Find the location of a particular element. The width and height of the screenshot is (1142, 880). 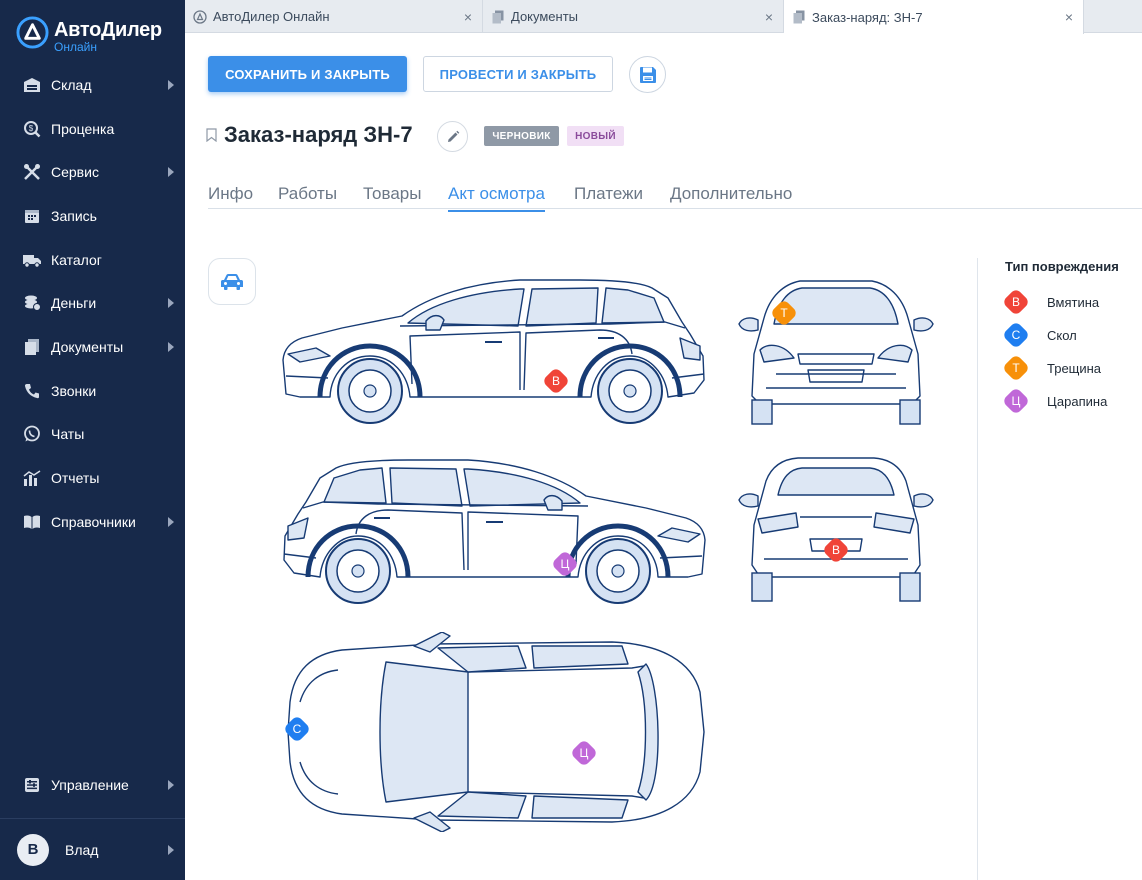

damage-marker-crack: Т is located at coordinates (784, 313).